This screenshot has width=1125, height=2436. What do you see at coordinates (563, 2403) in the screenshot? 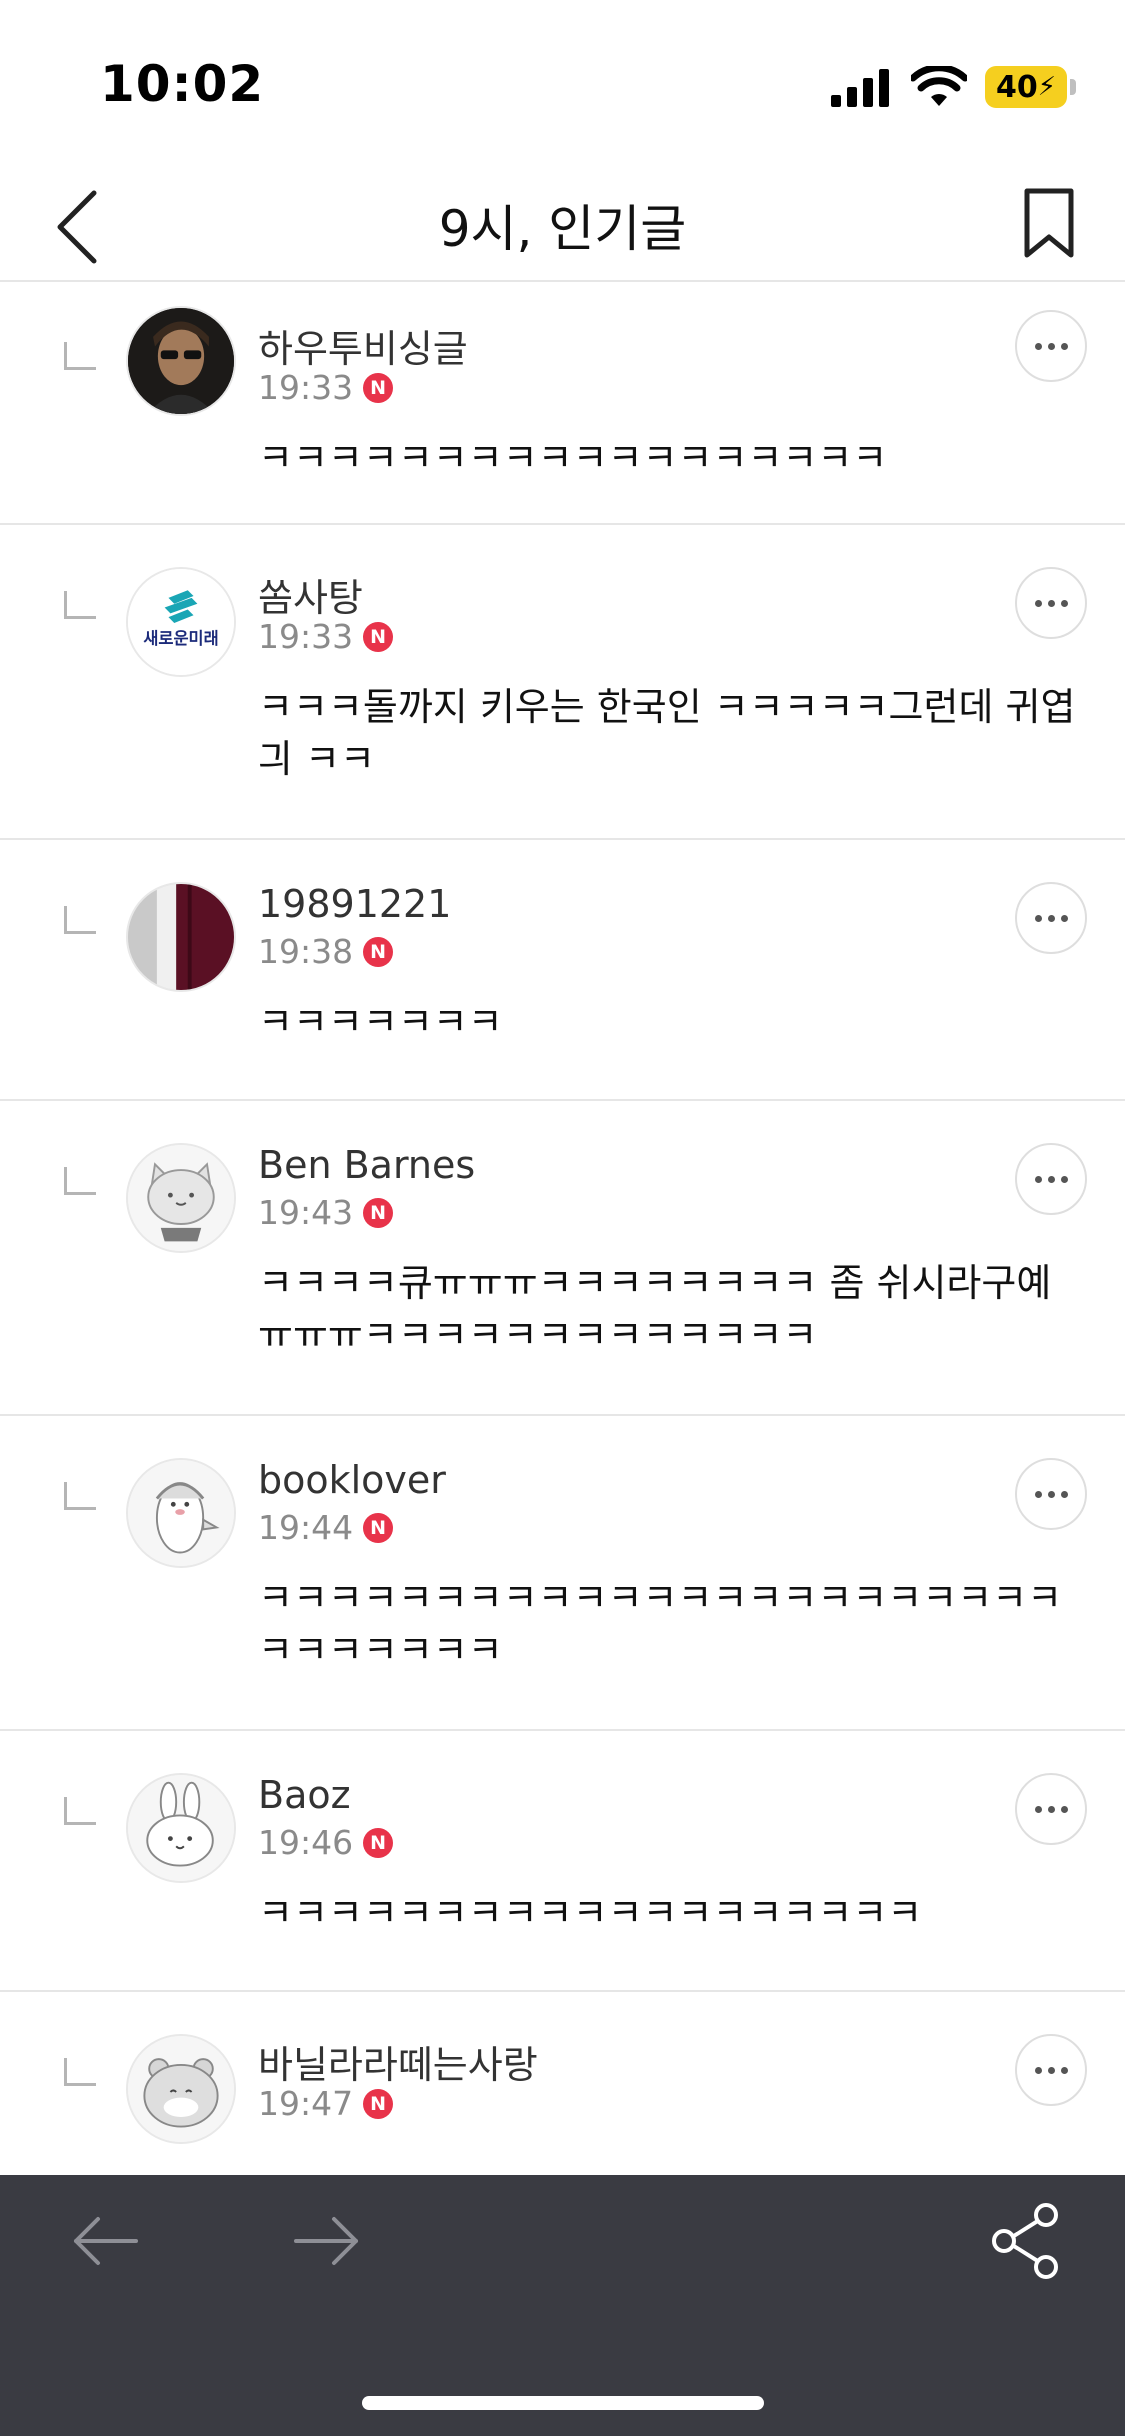
I see `home-indicator` at bounding box center [563, 2403].